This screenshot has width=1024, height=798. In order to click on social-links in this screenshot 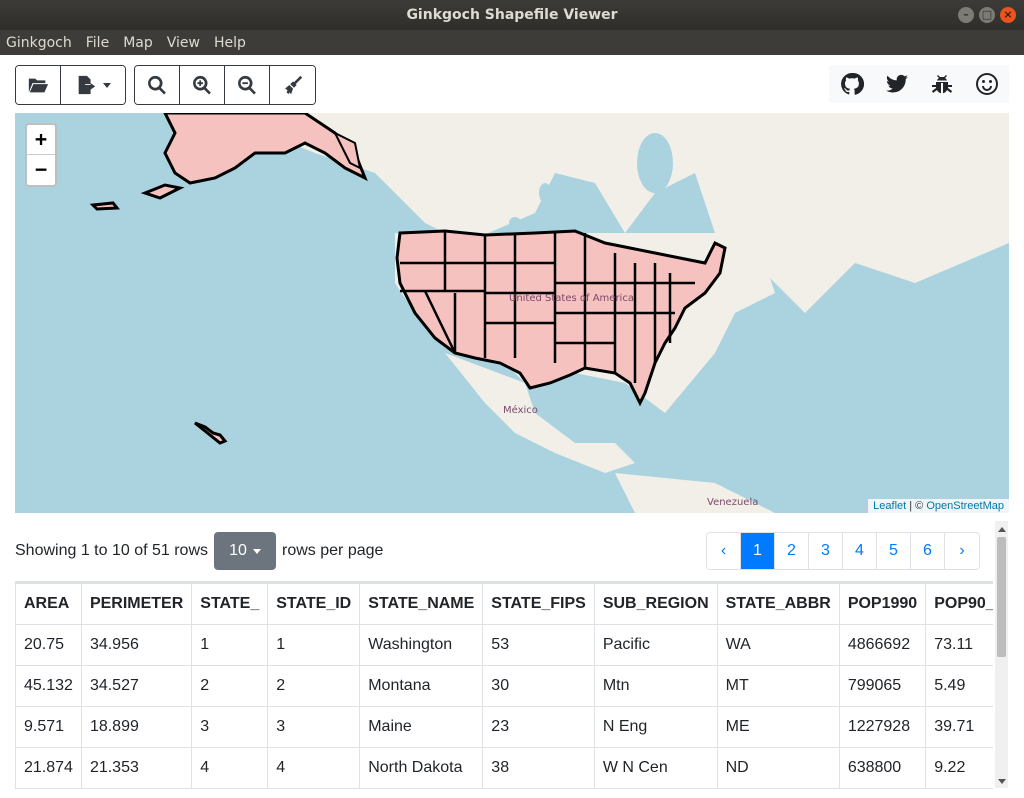, I will do `click(919, 84)`.